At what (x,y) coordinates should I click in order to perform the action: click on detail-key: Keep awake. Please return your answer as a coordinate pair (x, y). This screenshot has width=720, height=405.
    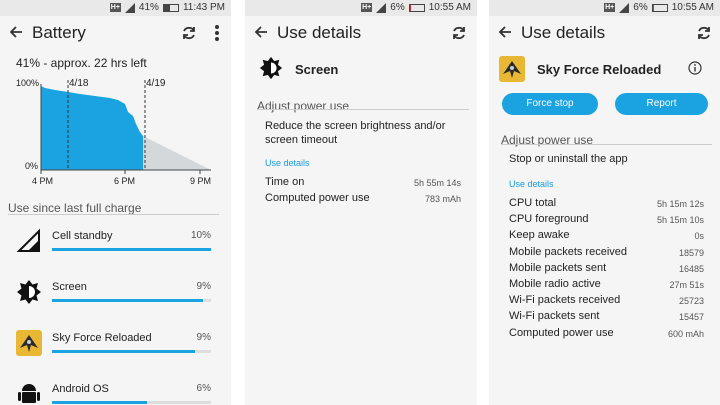
    Looking at the image, I should click on (539, 235).